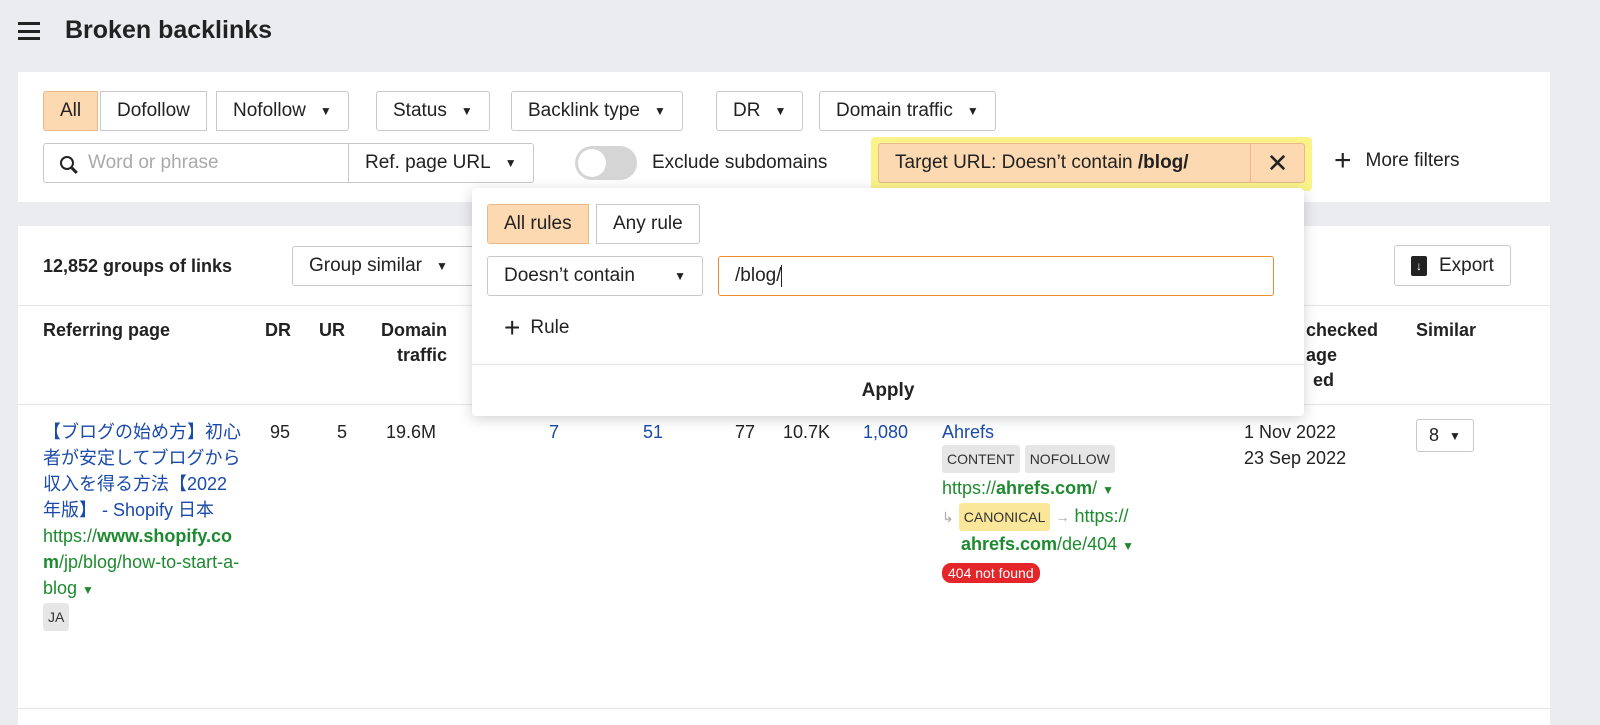 This screenshot has width=1600, height=725. Describe the element at coordinates (1466, 265) in the screenshot. I see `label: Export` at that location.